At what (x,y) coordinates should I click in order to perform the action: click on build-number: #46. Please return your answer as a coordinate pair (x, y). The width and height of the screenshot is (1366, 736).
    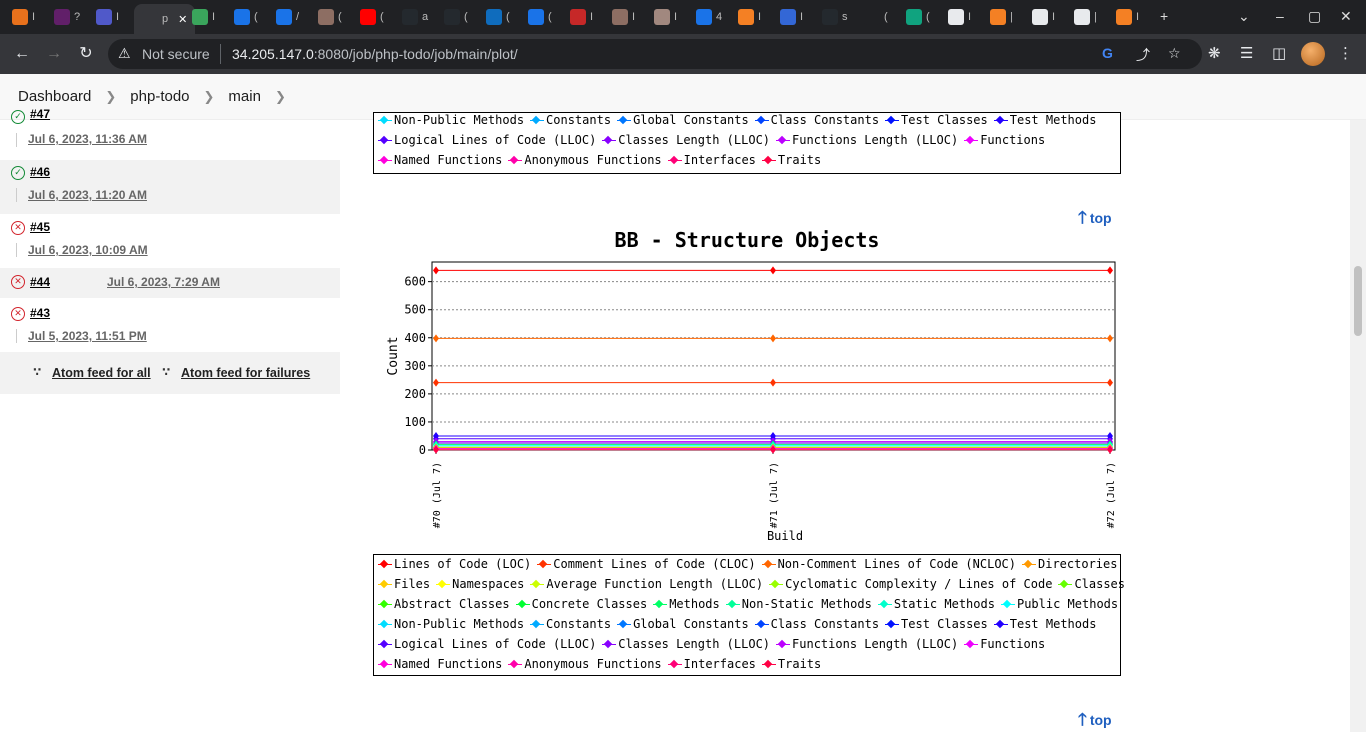
    Looking at the image, I should click on (40, 172).